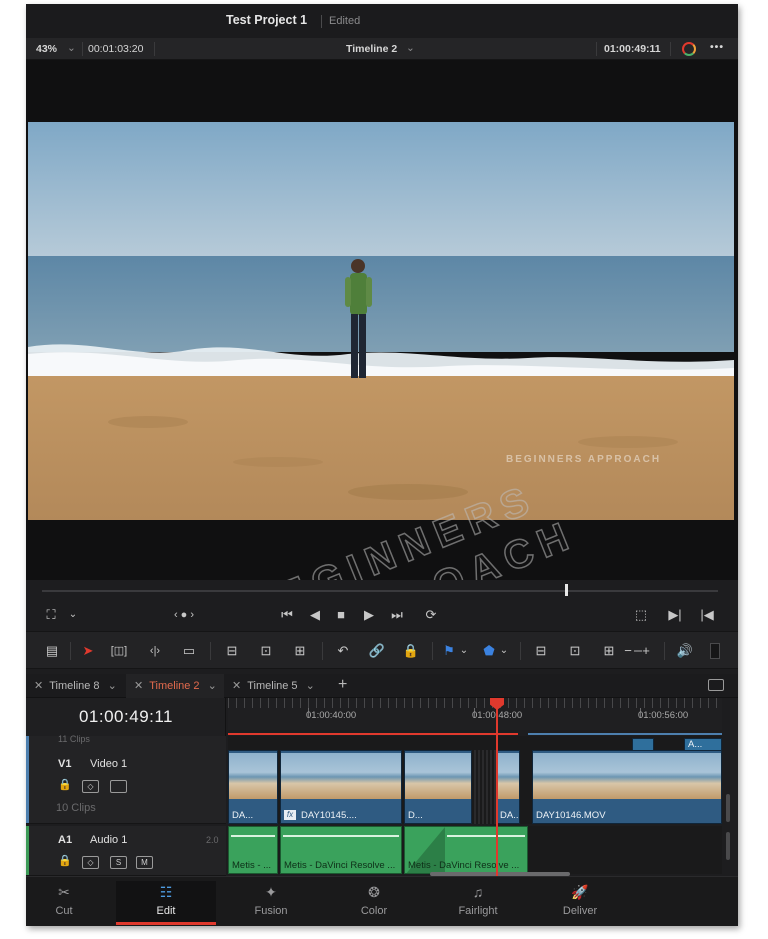 This screenshot has width=768, height=939. What do you see at coordinates (571, 815) in the screenshot?
I see `clip-name: DAY10146.MOV` at bounding box center [571, 815].